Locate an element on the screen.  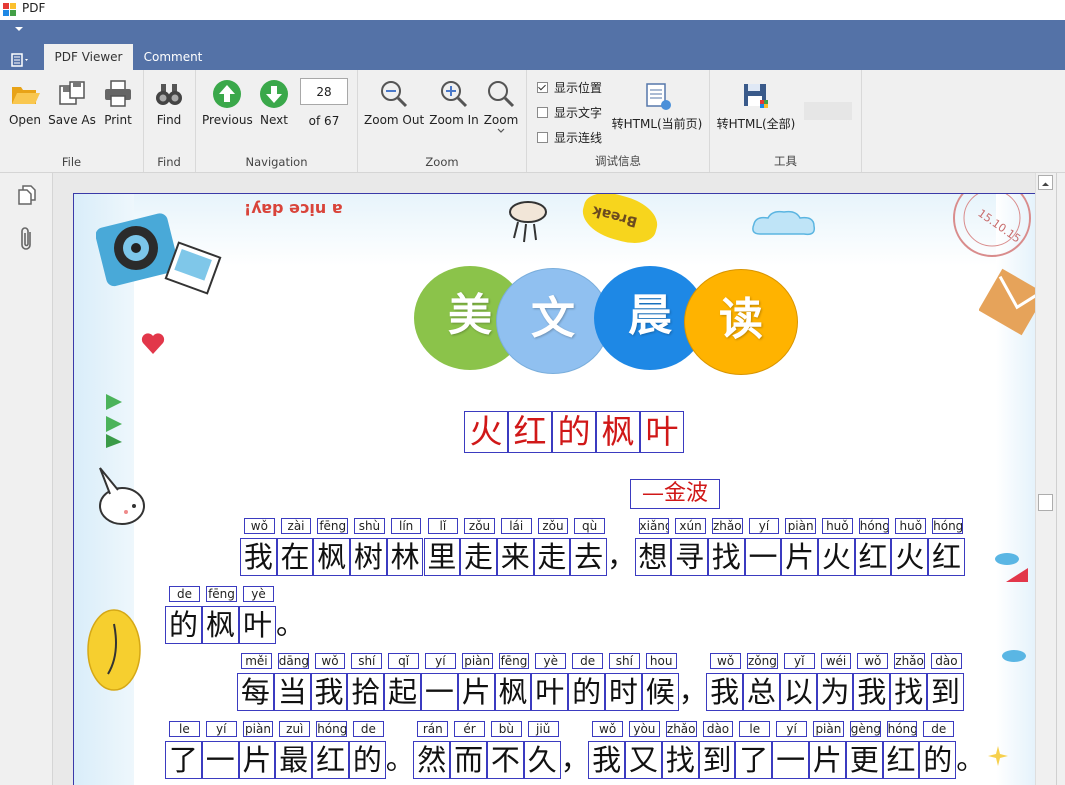
title-char: 红 is located at coordinates (530, 432).